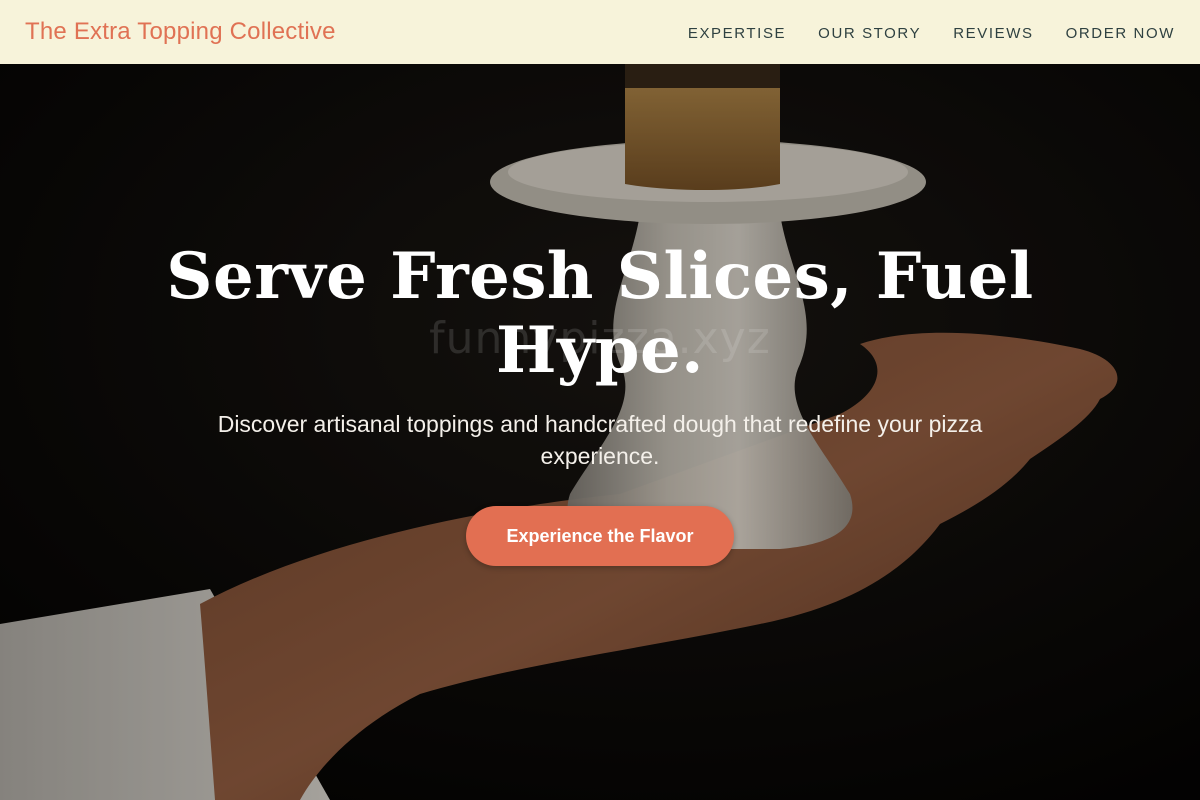  Describe the element at coordinates (600, 313) in the screenshot. I see `hero-title: Serve Fresh Slices, Fuel Hype.` at that location.